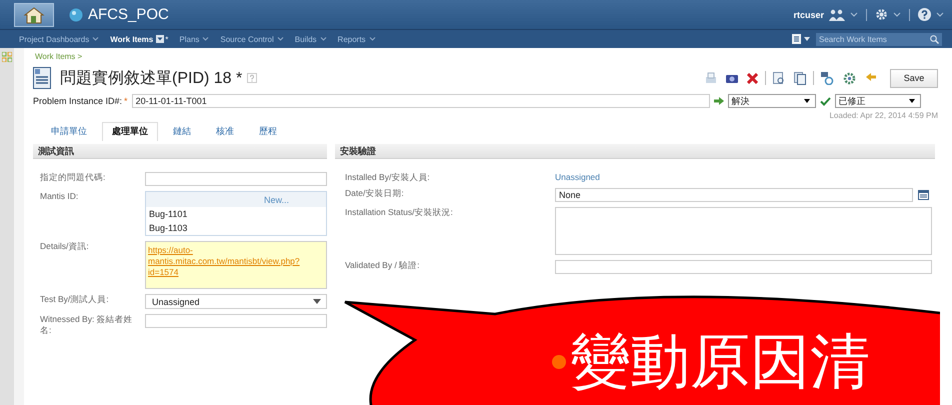 This screenshot has width=952, height=405. What do you see at coordinates (877, 101) in the screenshot?
I see `state-select: 已修正` at bounding box center [877, 101].